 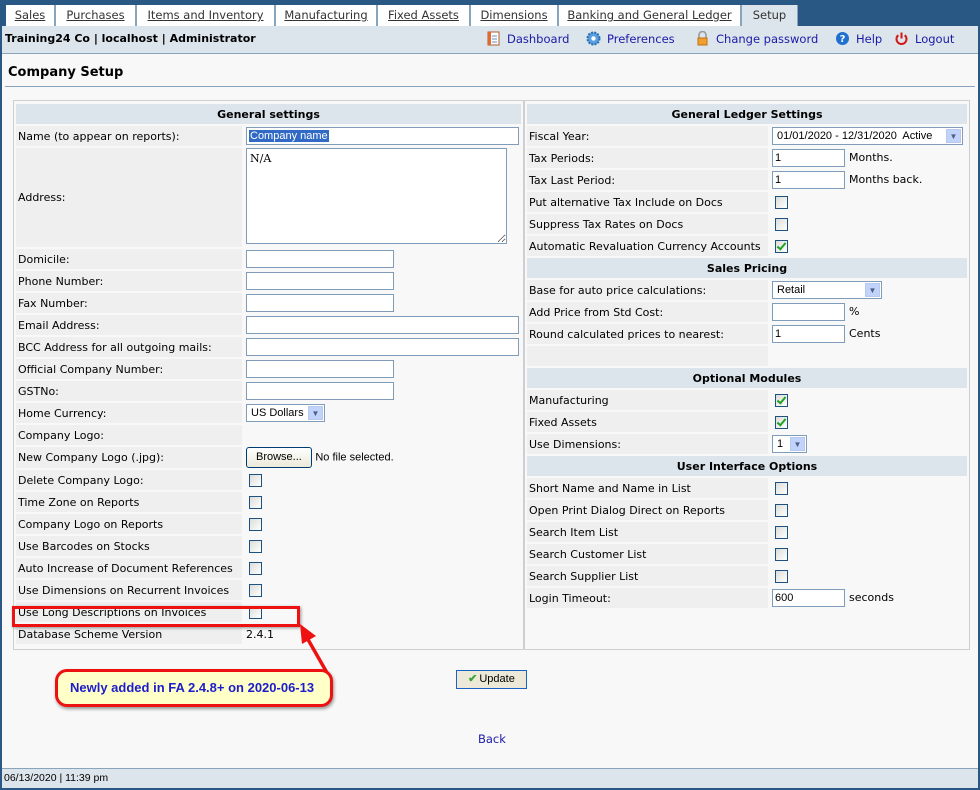 I want to click on dashboard-link: Dashboard, so click(x=527, y=40).